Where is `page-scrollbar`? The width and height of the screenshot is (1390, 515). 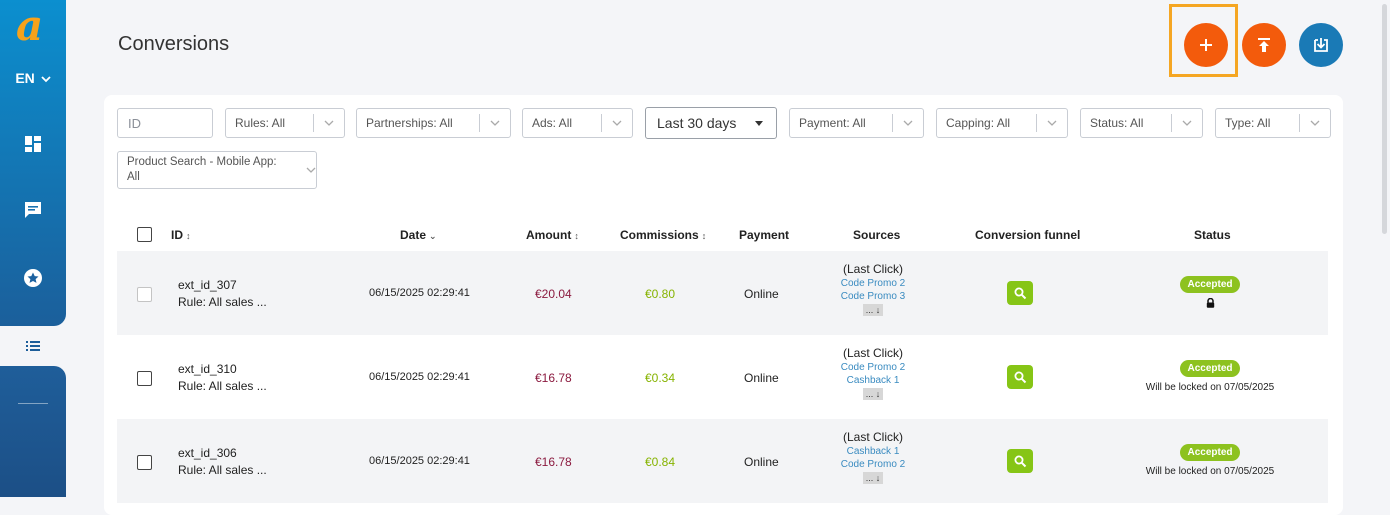
page-scrollbar is located at coordinates (1384, 119).